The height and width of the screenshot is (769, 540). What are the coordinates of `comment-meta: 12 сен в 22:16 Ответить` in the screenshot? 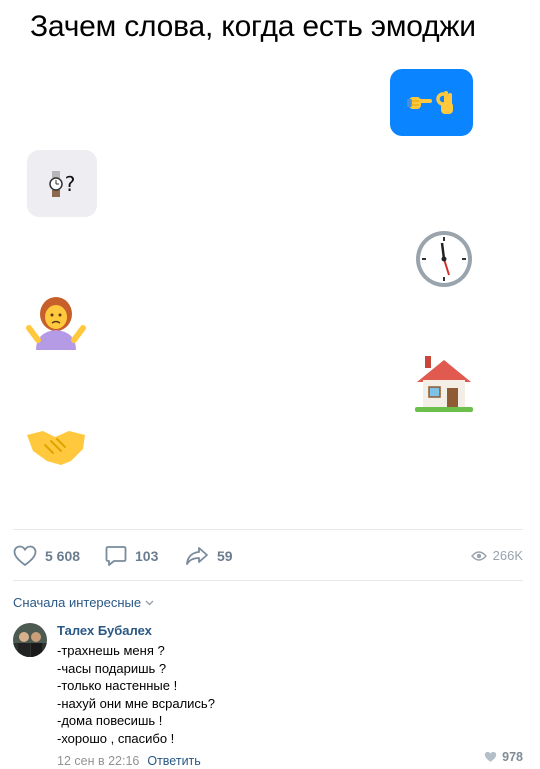 It's located at (289, 761).